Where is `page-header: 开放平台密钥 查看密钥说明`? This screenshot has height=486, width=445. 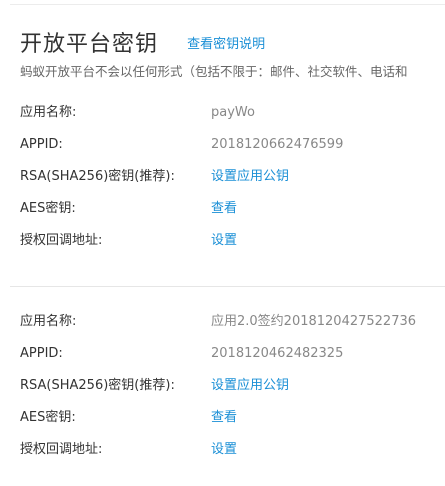
page-header: 开放平台密钥 查看密钥说明 is located at coordinates (142, 42).